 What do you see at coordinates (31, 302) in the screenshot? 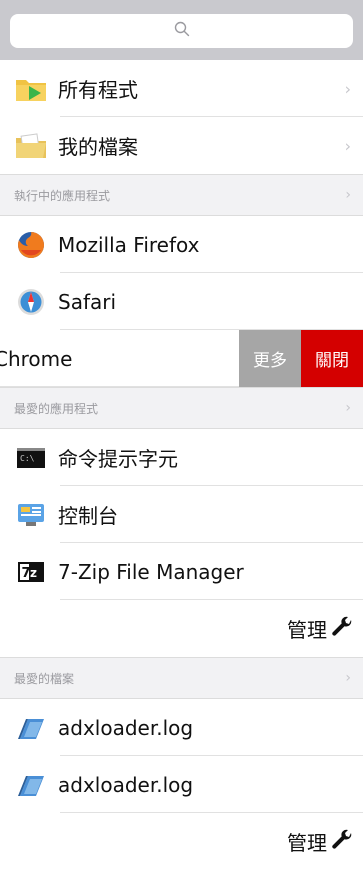
I see `safari-icon` at bounding box center [31, 302].